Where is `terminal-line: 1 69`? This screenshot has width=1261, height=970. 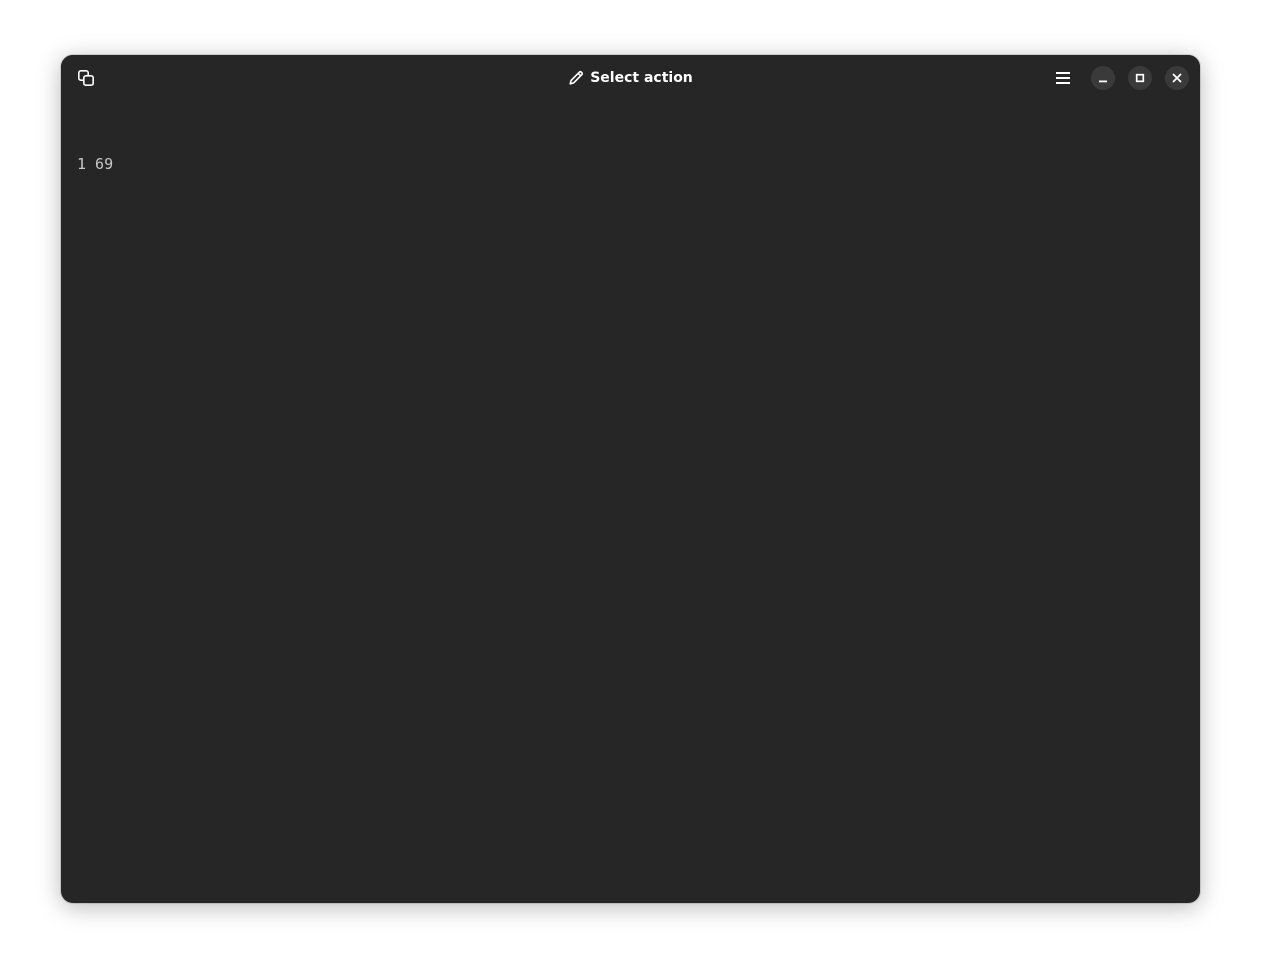 terminal-line: 1 69 is located at coordinates (95, 164).